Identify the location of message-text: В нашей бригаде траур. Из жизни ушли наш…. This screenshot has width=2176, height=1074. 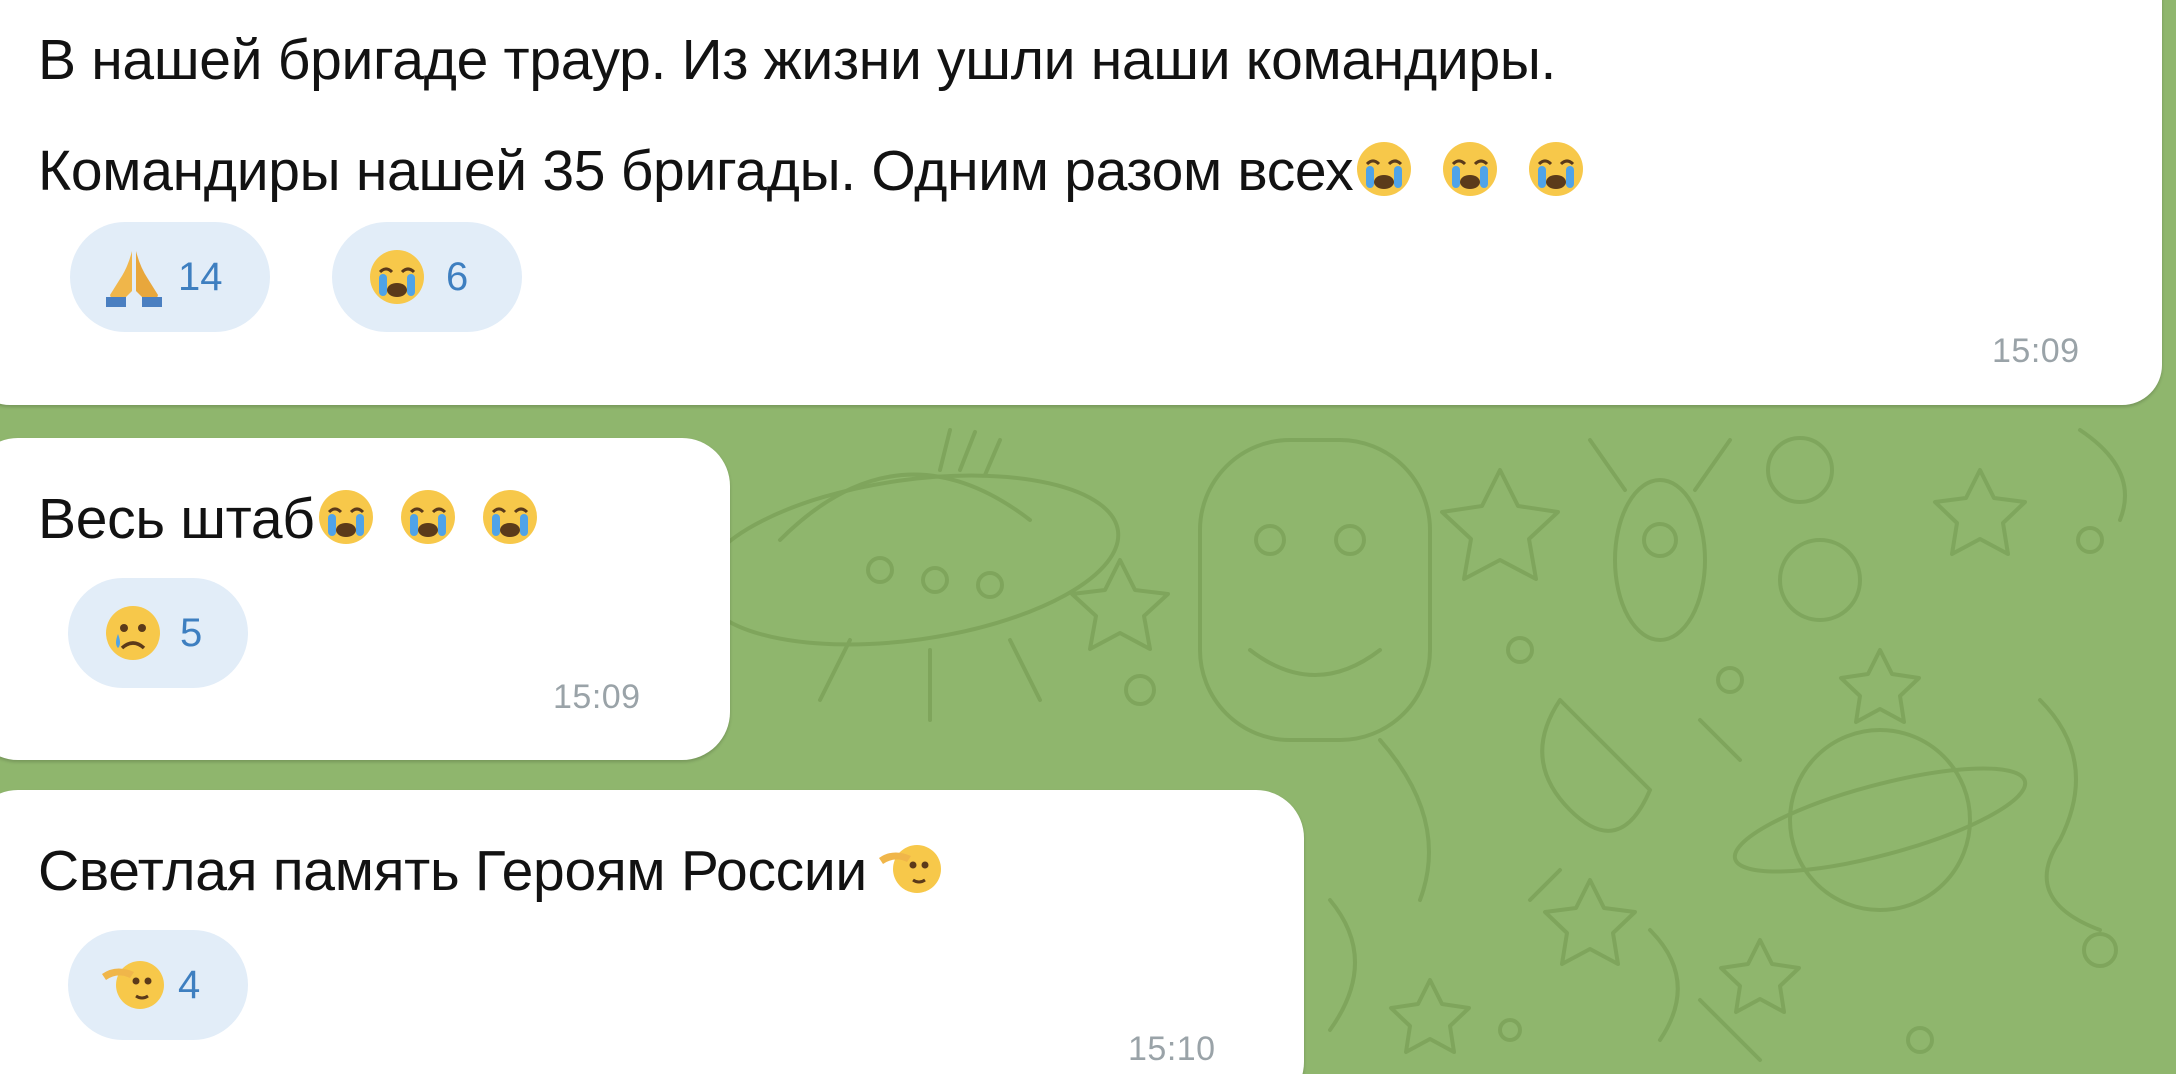
(797, 60).